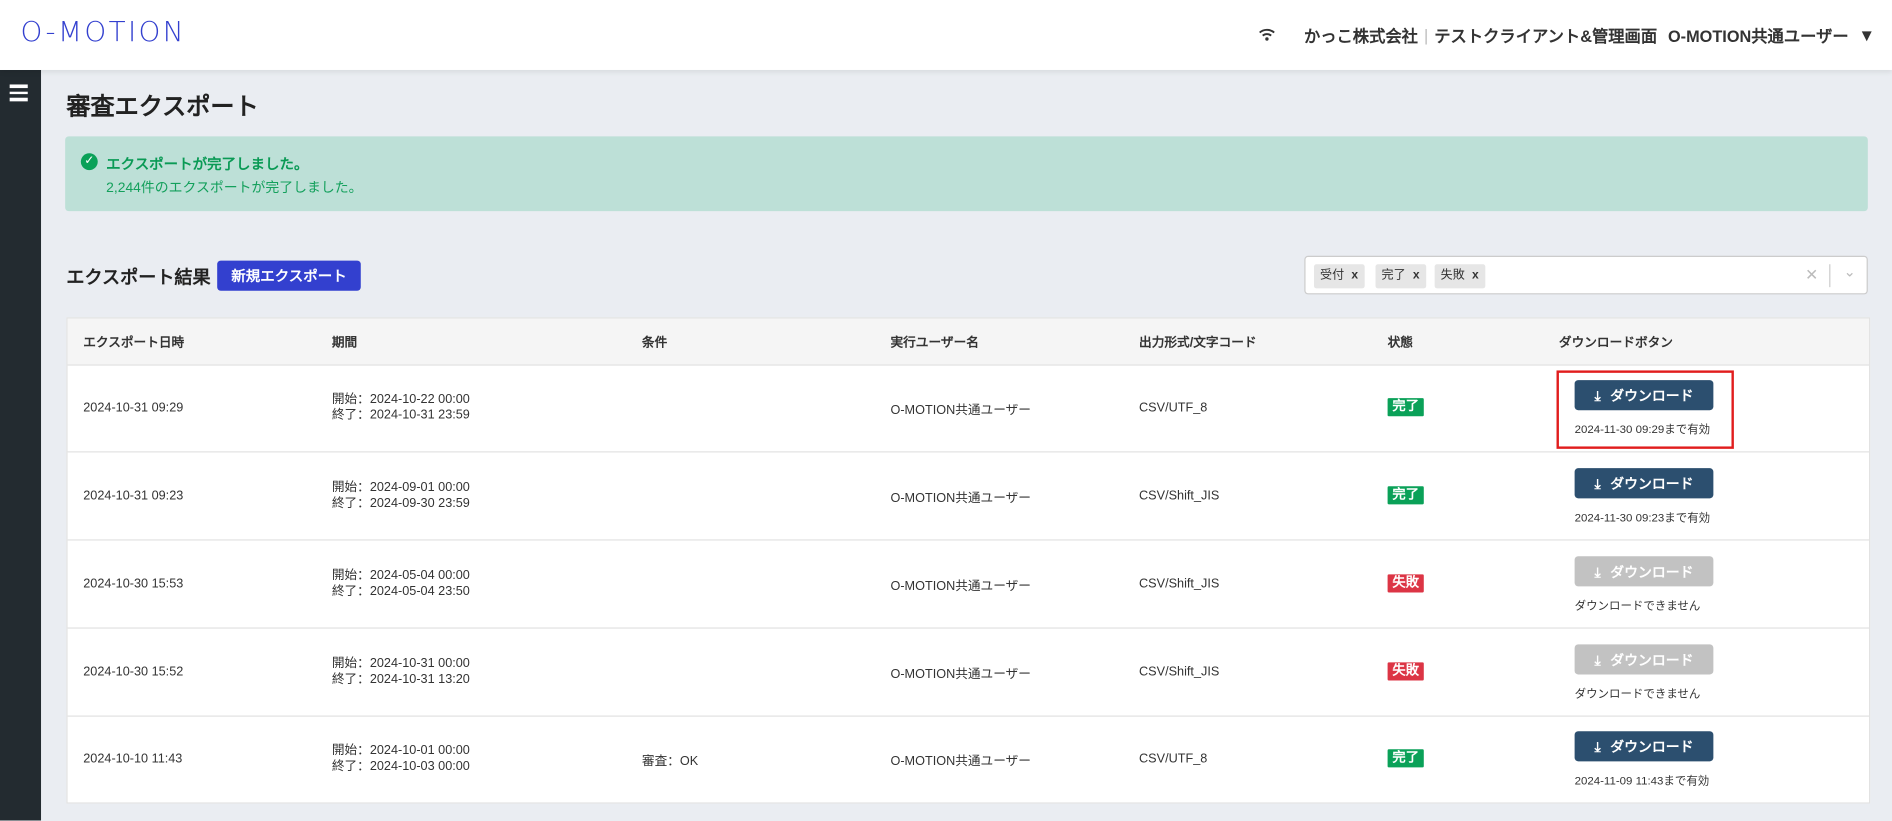 Image resolution: width=1892 pixels, height=821 pixels. What do you see at coordinates (966, 174) in the screenshot?
I see `success-alert: ✓ エクスポートが完了しました。 2,244件のエクスポートが完了しました。` at bounding box center [966, 174].